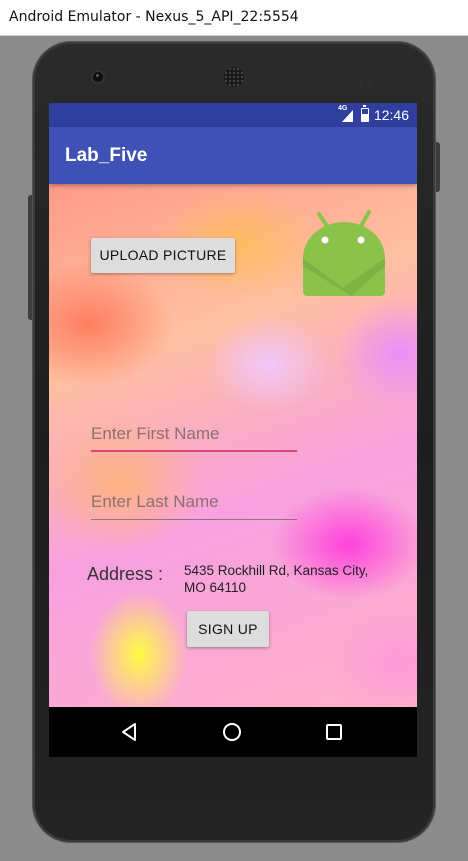  What do you see at coordinates (369, 79) in the screenshot?
I see `proximity-sensor` at bounding box center [369, 79].